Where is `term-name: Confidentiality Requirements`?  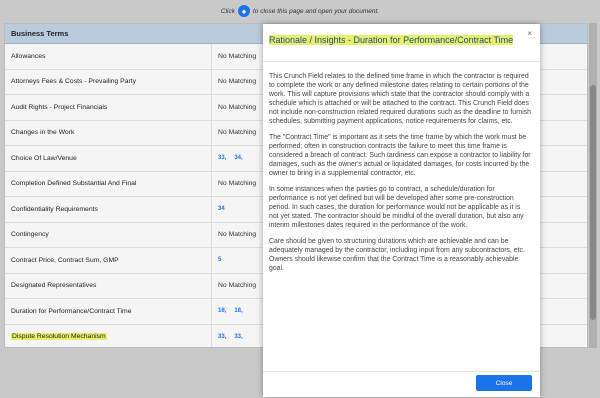
term-name: Confidentiality Requirements is located at coordinates (108, 209).